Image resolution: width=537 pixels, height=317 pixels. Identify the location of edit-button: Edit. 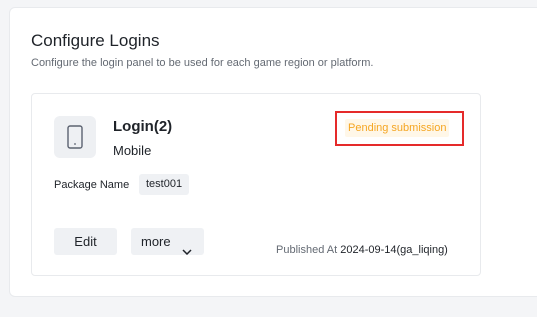
(85, 241).